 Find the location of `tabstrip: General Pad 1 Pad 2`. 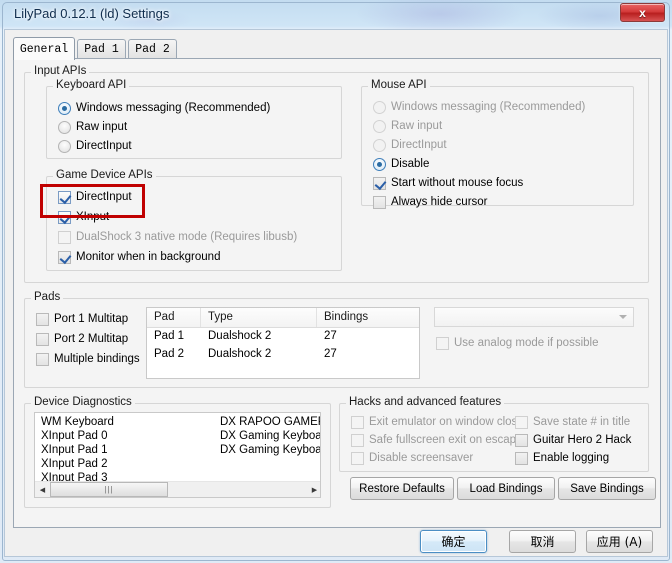

tabstrip: General Pad 1 Pad 2 is located at coordinates (337, 48).